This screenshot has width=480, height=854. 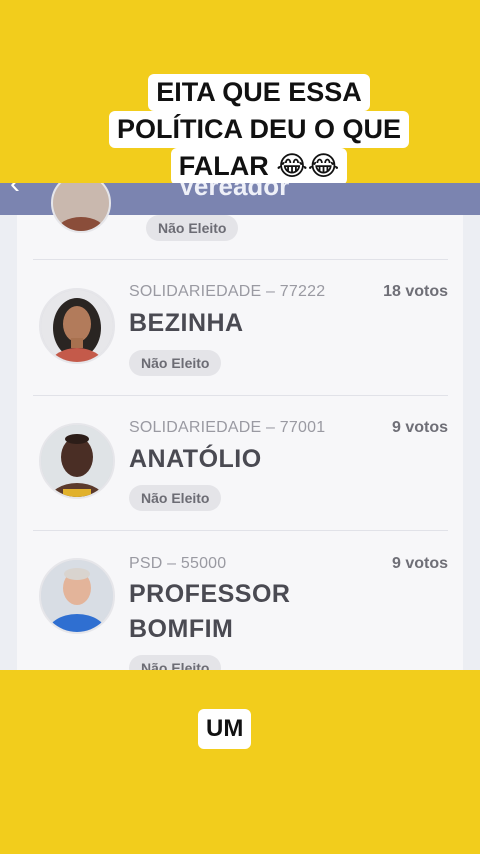 What do you see at coordinates (234, 192) in the screenshot?
I see `header-title: Vereador` at bounding box center [234, 192].